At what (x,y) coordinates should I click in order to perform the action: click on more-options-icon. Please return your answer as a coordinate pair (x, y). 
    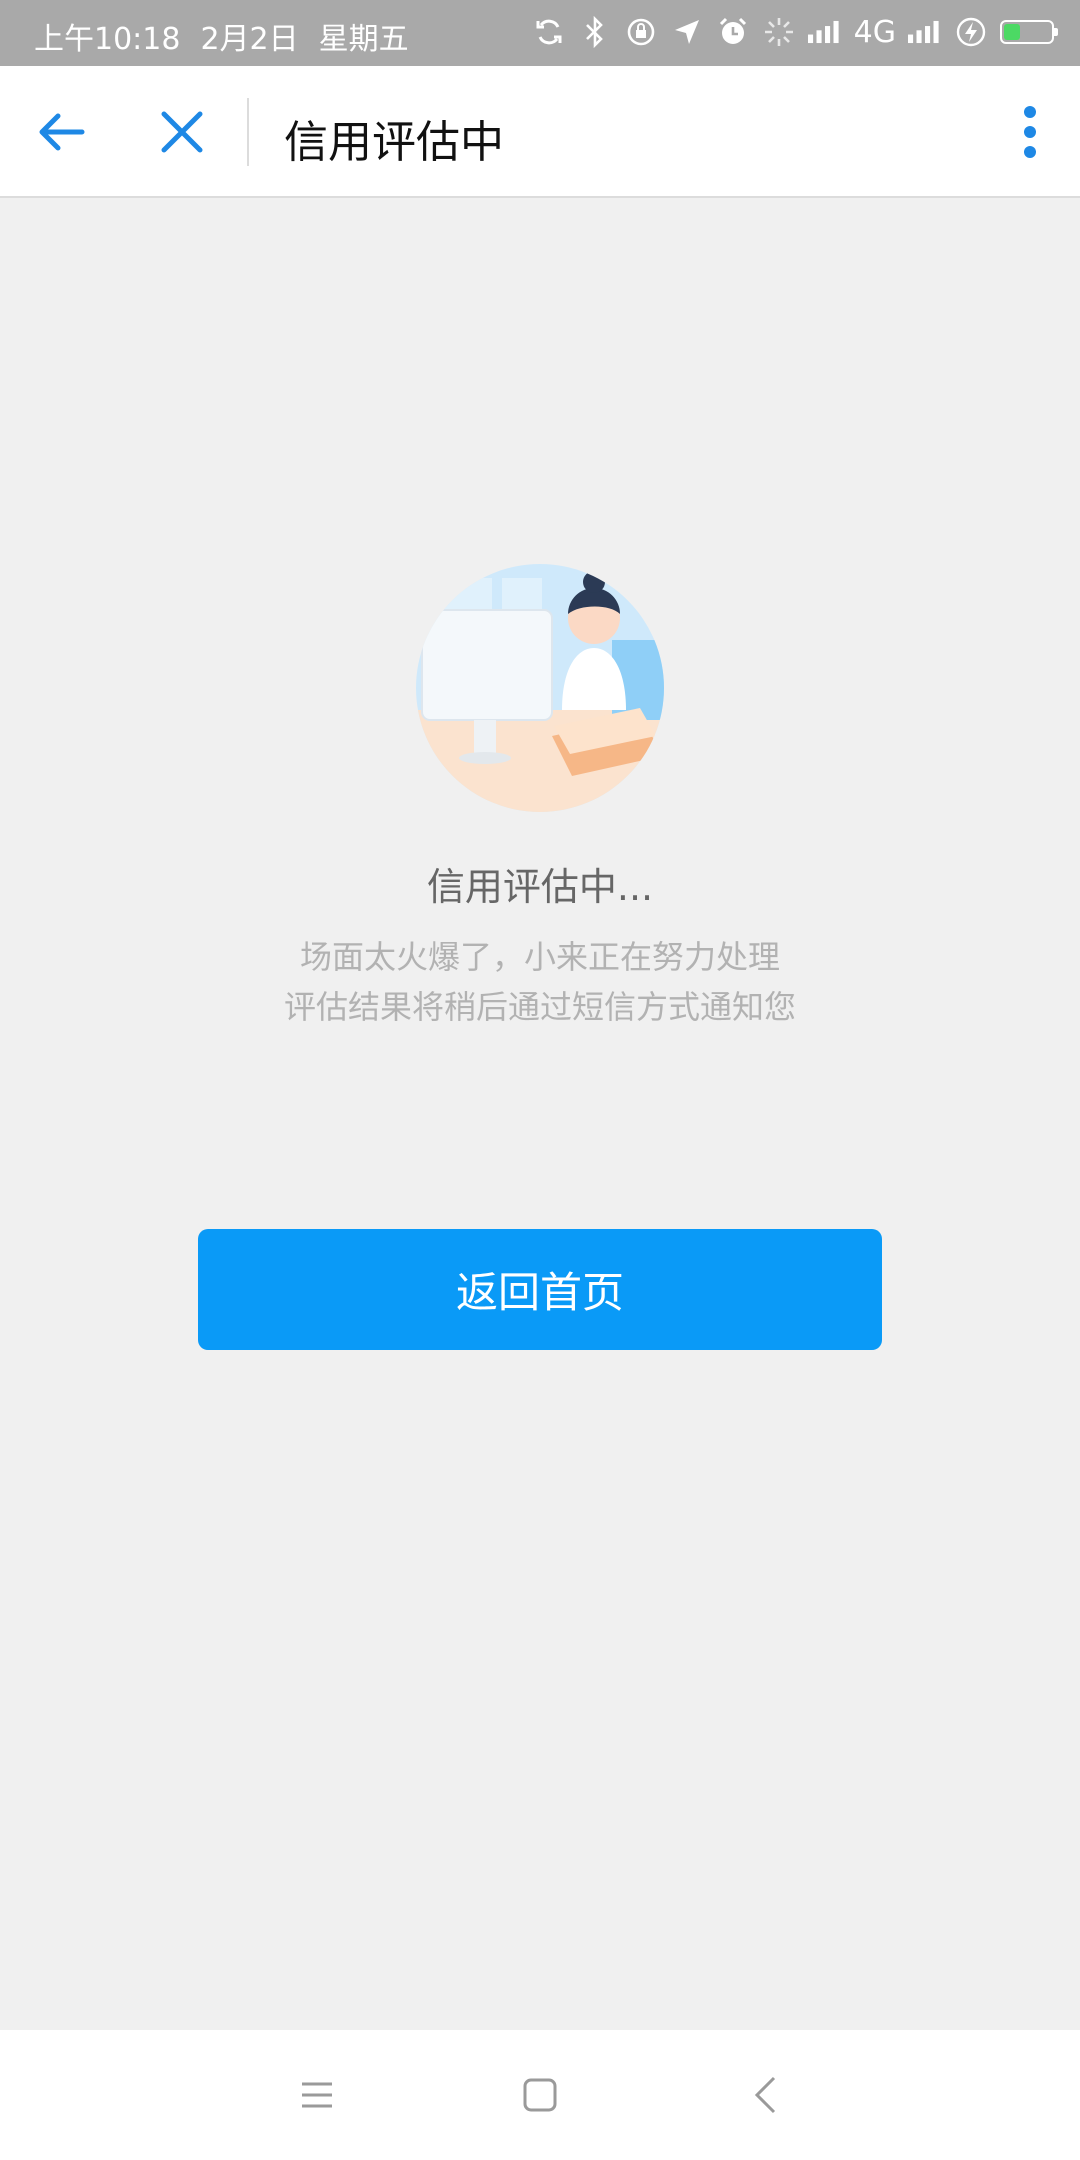
    Looking at the image, I should click on (1030, 132).